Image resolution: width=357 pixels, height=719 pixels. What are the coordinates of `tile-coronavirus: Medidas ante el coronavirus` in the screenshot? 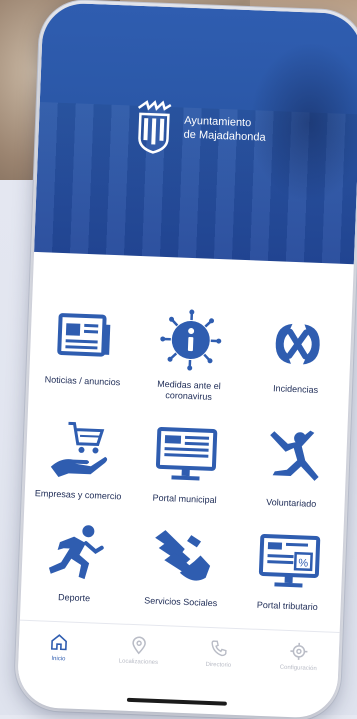 It's located at (190, 355).